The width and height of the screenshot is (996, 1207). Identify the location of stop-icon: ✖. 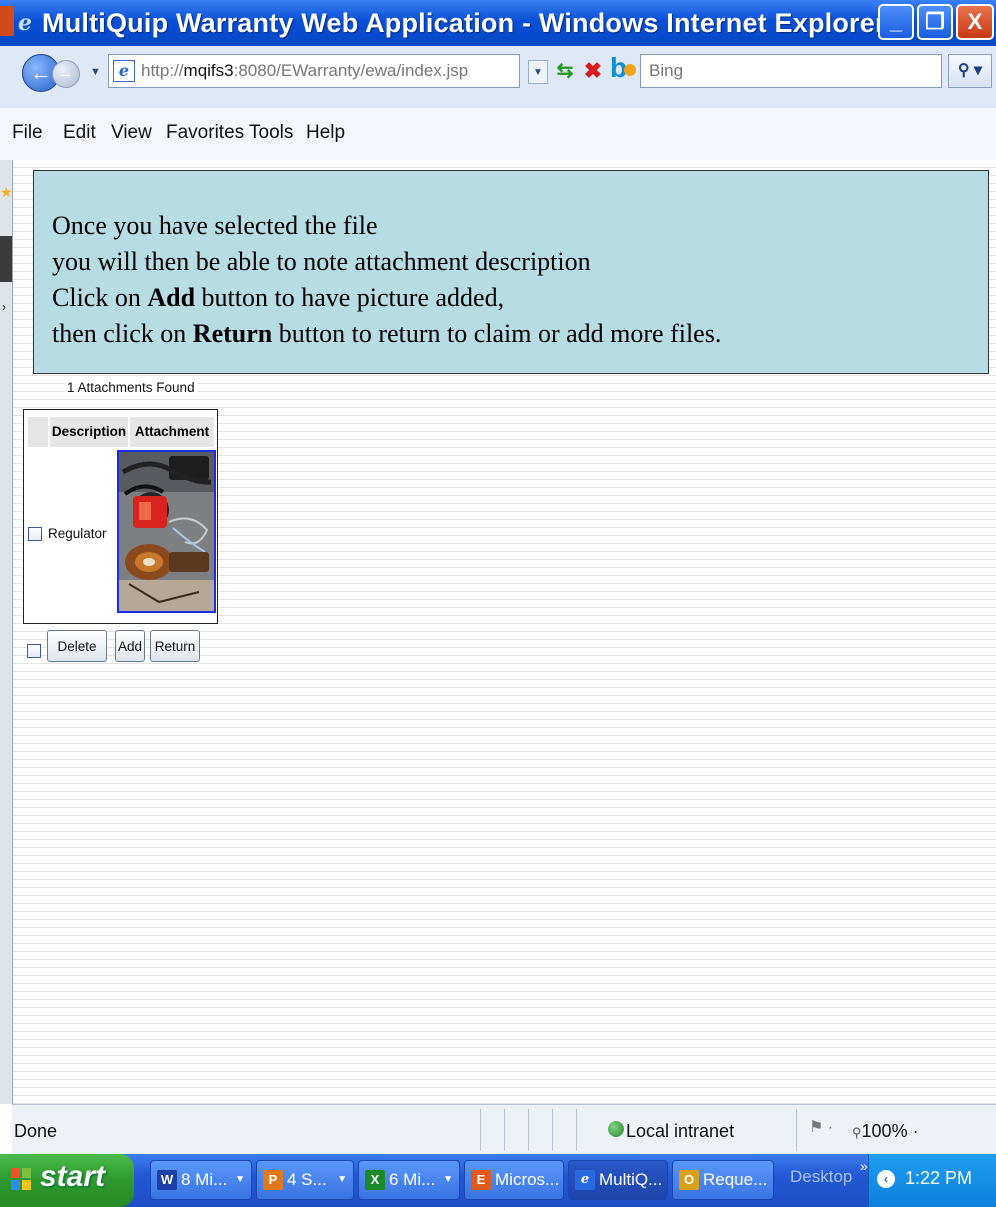
(593, 71).